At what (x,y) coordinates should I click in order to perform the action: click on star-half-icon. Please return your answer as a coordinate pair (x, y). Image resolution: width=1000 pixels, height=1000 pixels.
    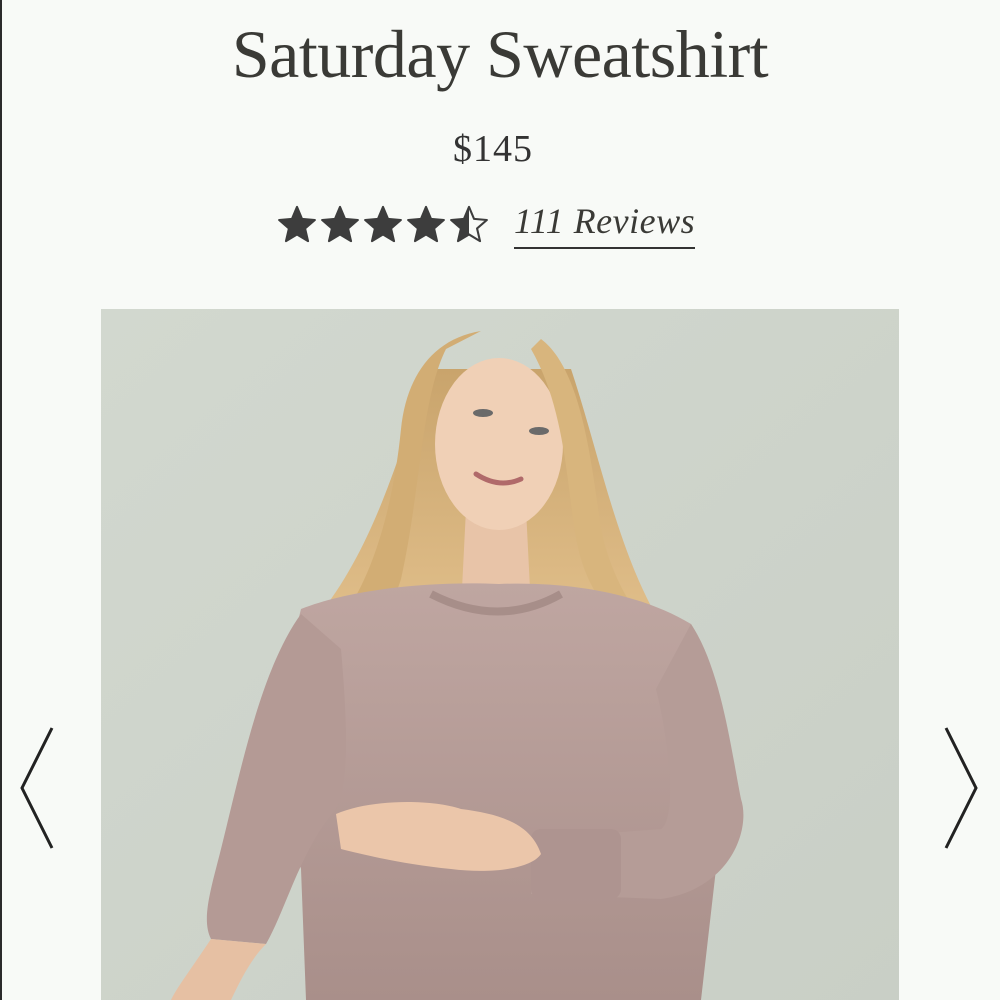
    Looking at the image, I should click on (469, 224).